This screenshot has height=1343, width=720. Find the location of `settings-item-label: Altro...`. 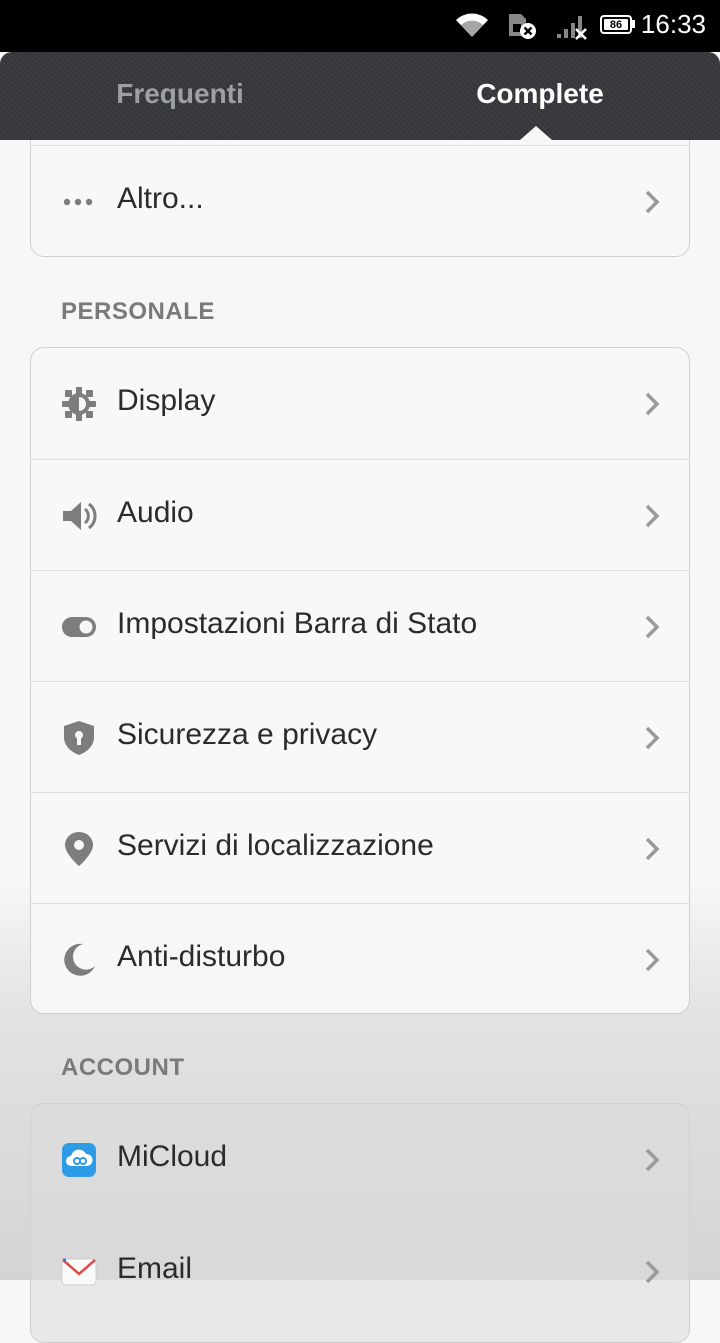

settings-item-label: Altro... is located at coordinates (160, 198).